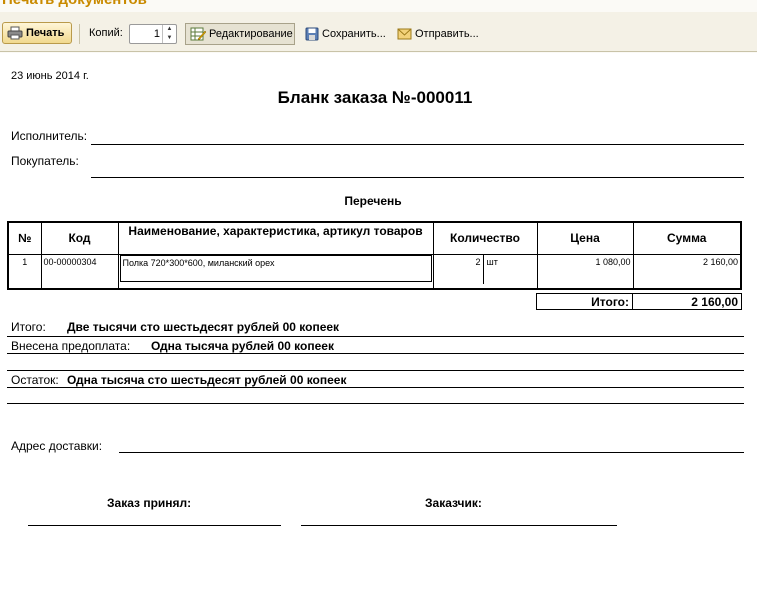 This screenshot has width=757, height=607. What do you see at coordinates (375, 403) in the screenshot?
I see `blank-line` at bounding box center [375, 403].